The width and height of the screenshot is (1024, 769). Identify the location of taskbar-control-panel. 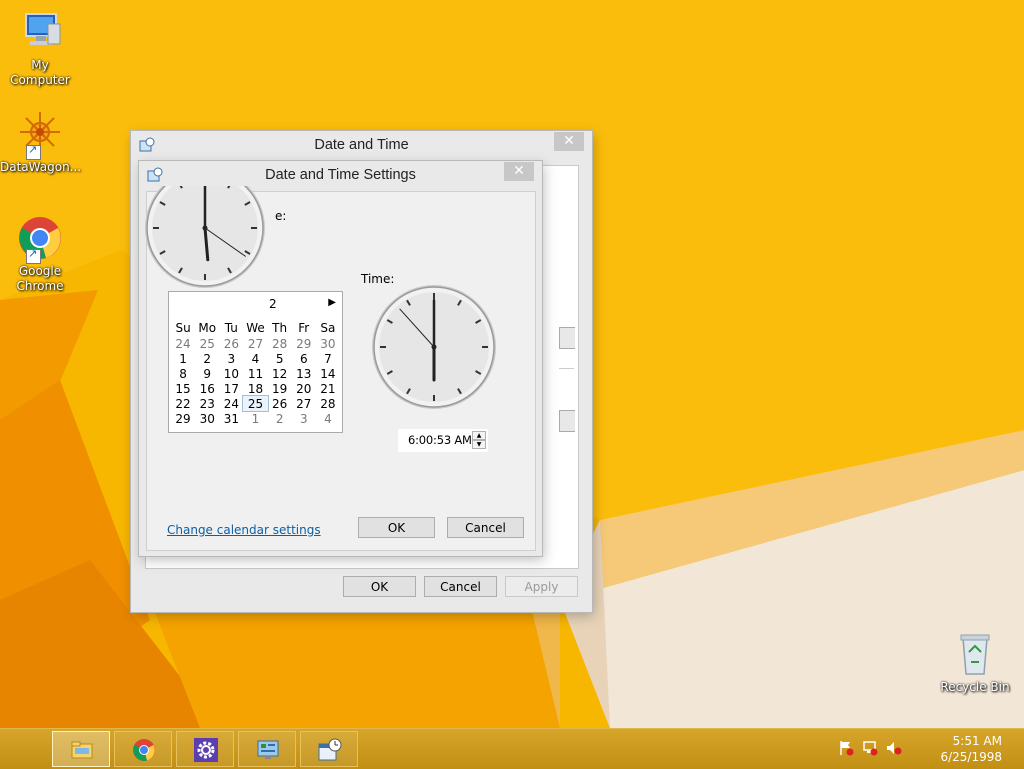
(267, 749).